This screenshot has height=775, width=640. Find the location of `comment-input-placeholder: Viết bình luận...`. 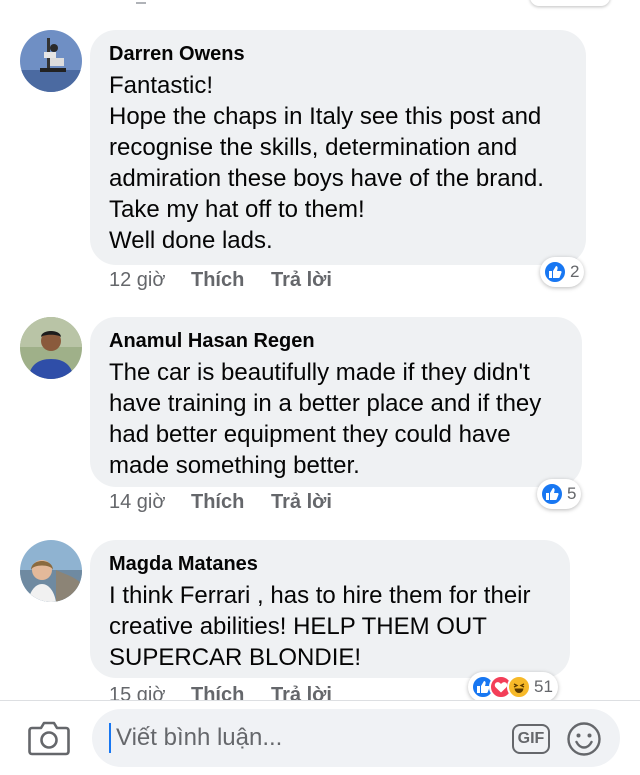

comment-input-placeholder: Viết bình luận... is located at coordinates (199, 737).